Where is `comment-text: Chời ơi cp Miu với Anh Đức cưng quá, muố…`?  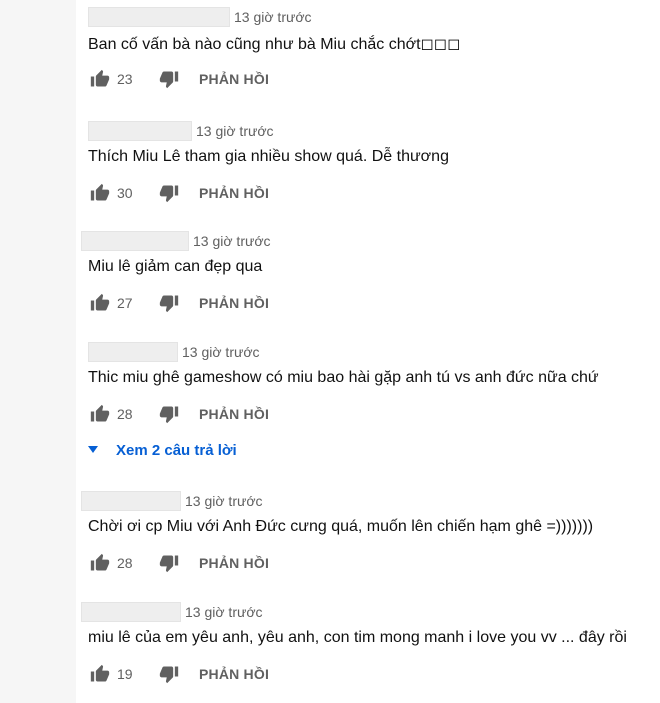 comment-text: Chời ơi cp Miu với Anh Đức cưng quá, muố… is located at coordinates (341, 526).